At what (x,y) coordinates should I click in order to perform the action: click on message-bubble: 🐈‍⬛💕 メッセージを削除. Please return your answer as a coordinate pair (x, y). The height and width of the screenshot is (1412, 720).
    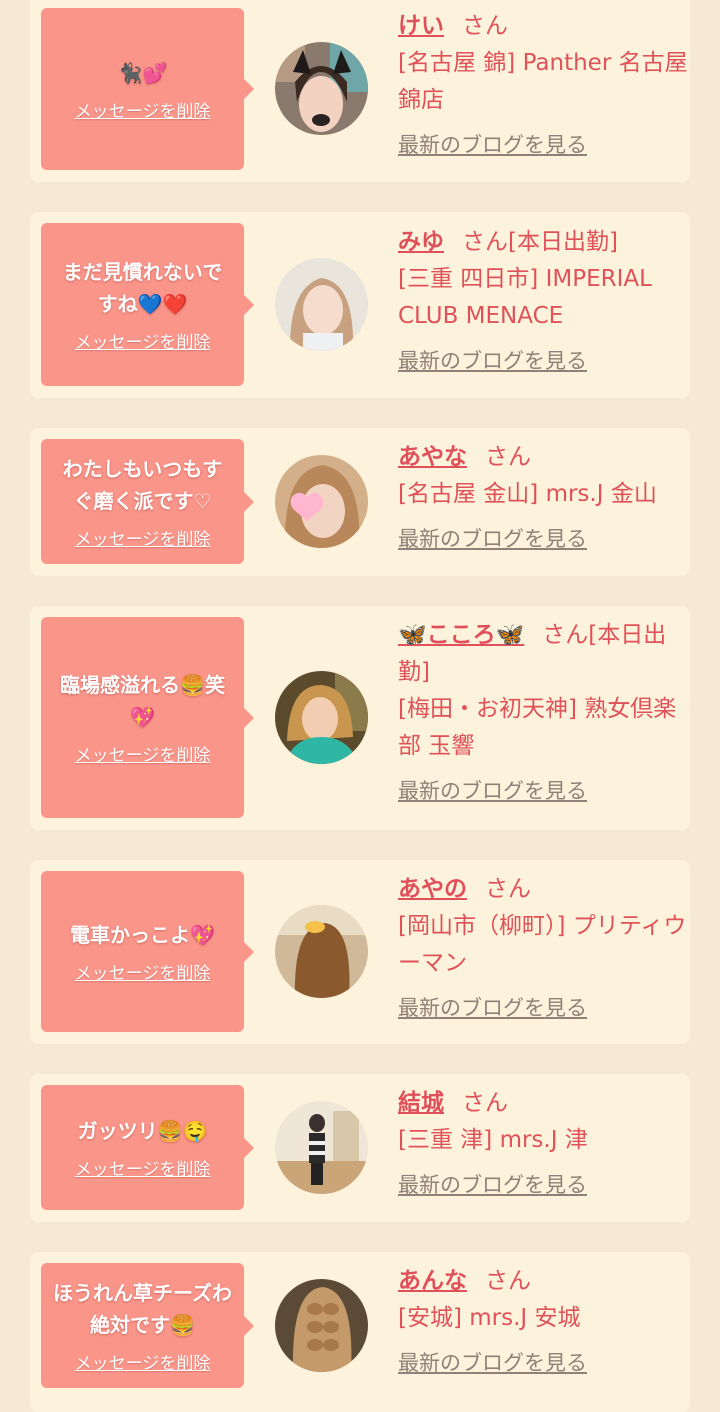
    Looking at the image, I should click on (147, 89).